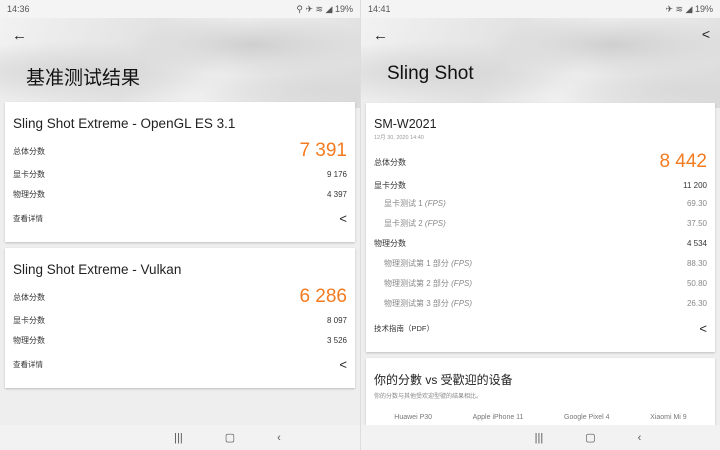  What do you see at coordinates (83, 78) in the screenshot?
I see `page-title: 基准测试结果` at bounding box center [83, 78].